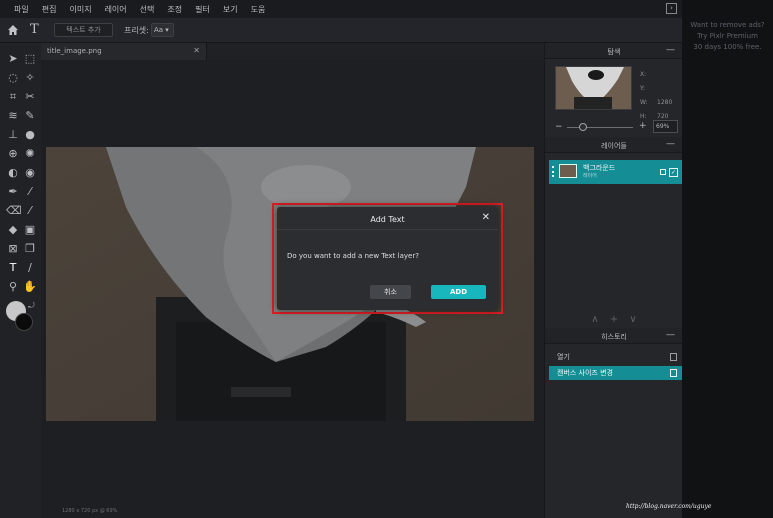 The image size is (773, 518). Describe the element at coordinates (13, 192) in the screenshot. I see `pen-tool-icon: ✒` at that location.